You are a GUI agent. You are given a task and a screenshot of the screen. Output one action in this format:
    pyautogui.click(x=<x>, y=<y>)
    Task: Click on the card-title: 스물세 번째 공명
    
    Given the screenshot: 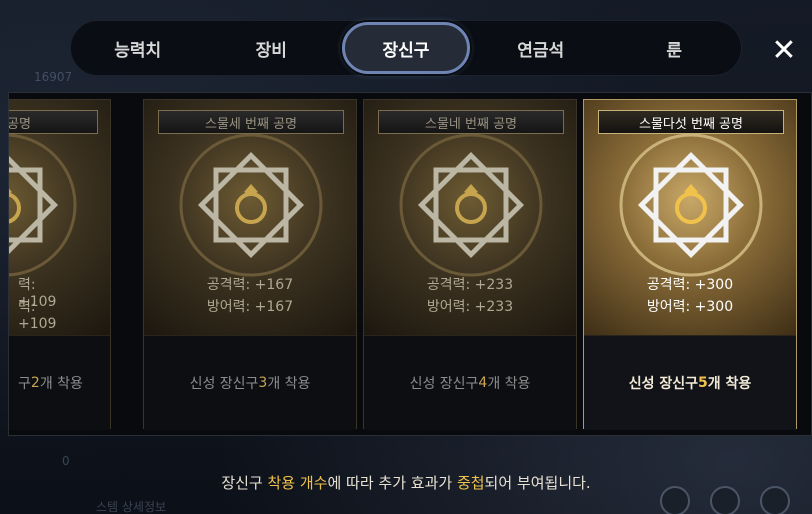 What is the action you would take?
    pyautogui.click(x=251, y=122)
    